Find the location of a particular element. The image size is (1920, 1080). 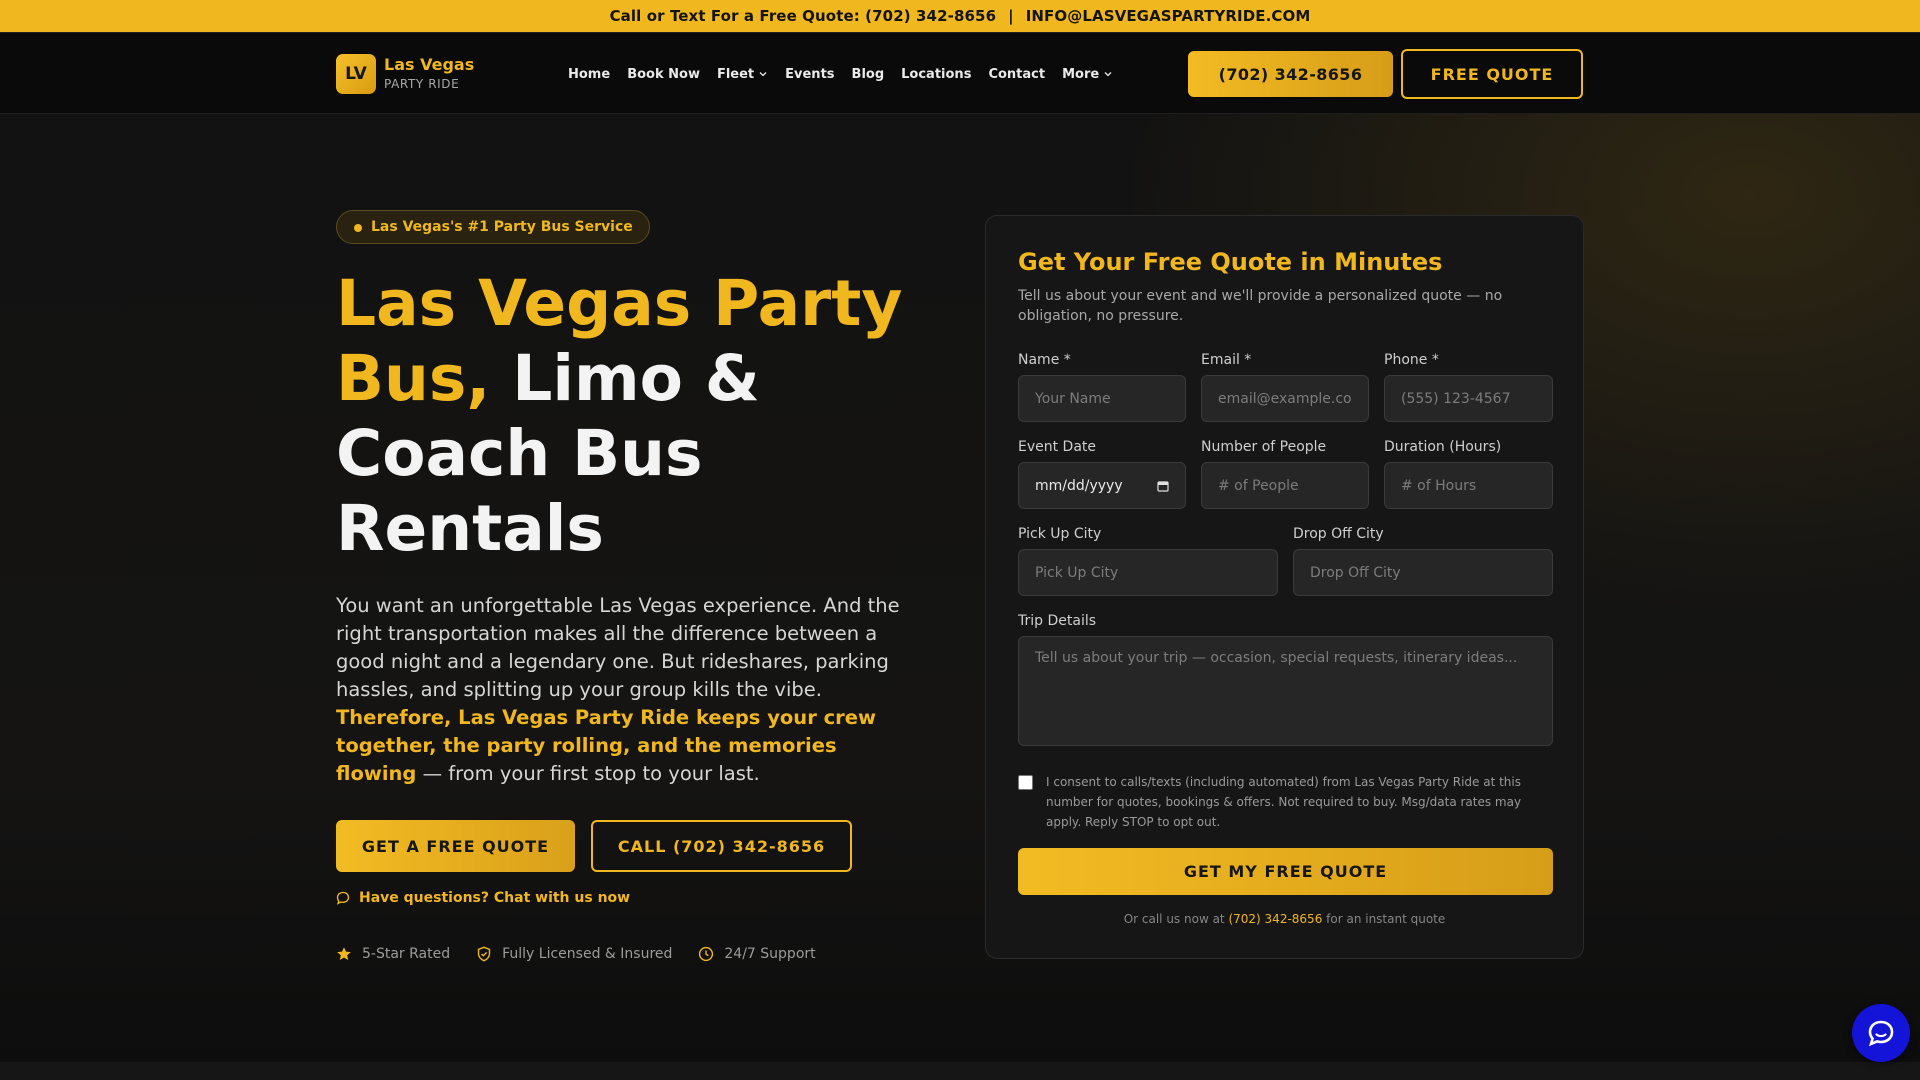

chat-now-label: Have questions? Chat with us now is located at coordinates (495, 898).